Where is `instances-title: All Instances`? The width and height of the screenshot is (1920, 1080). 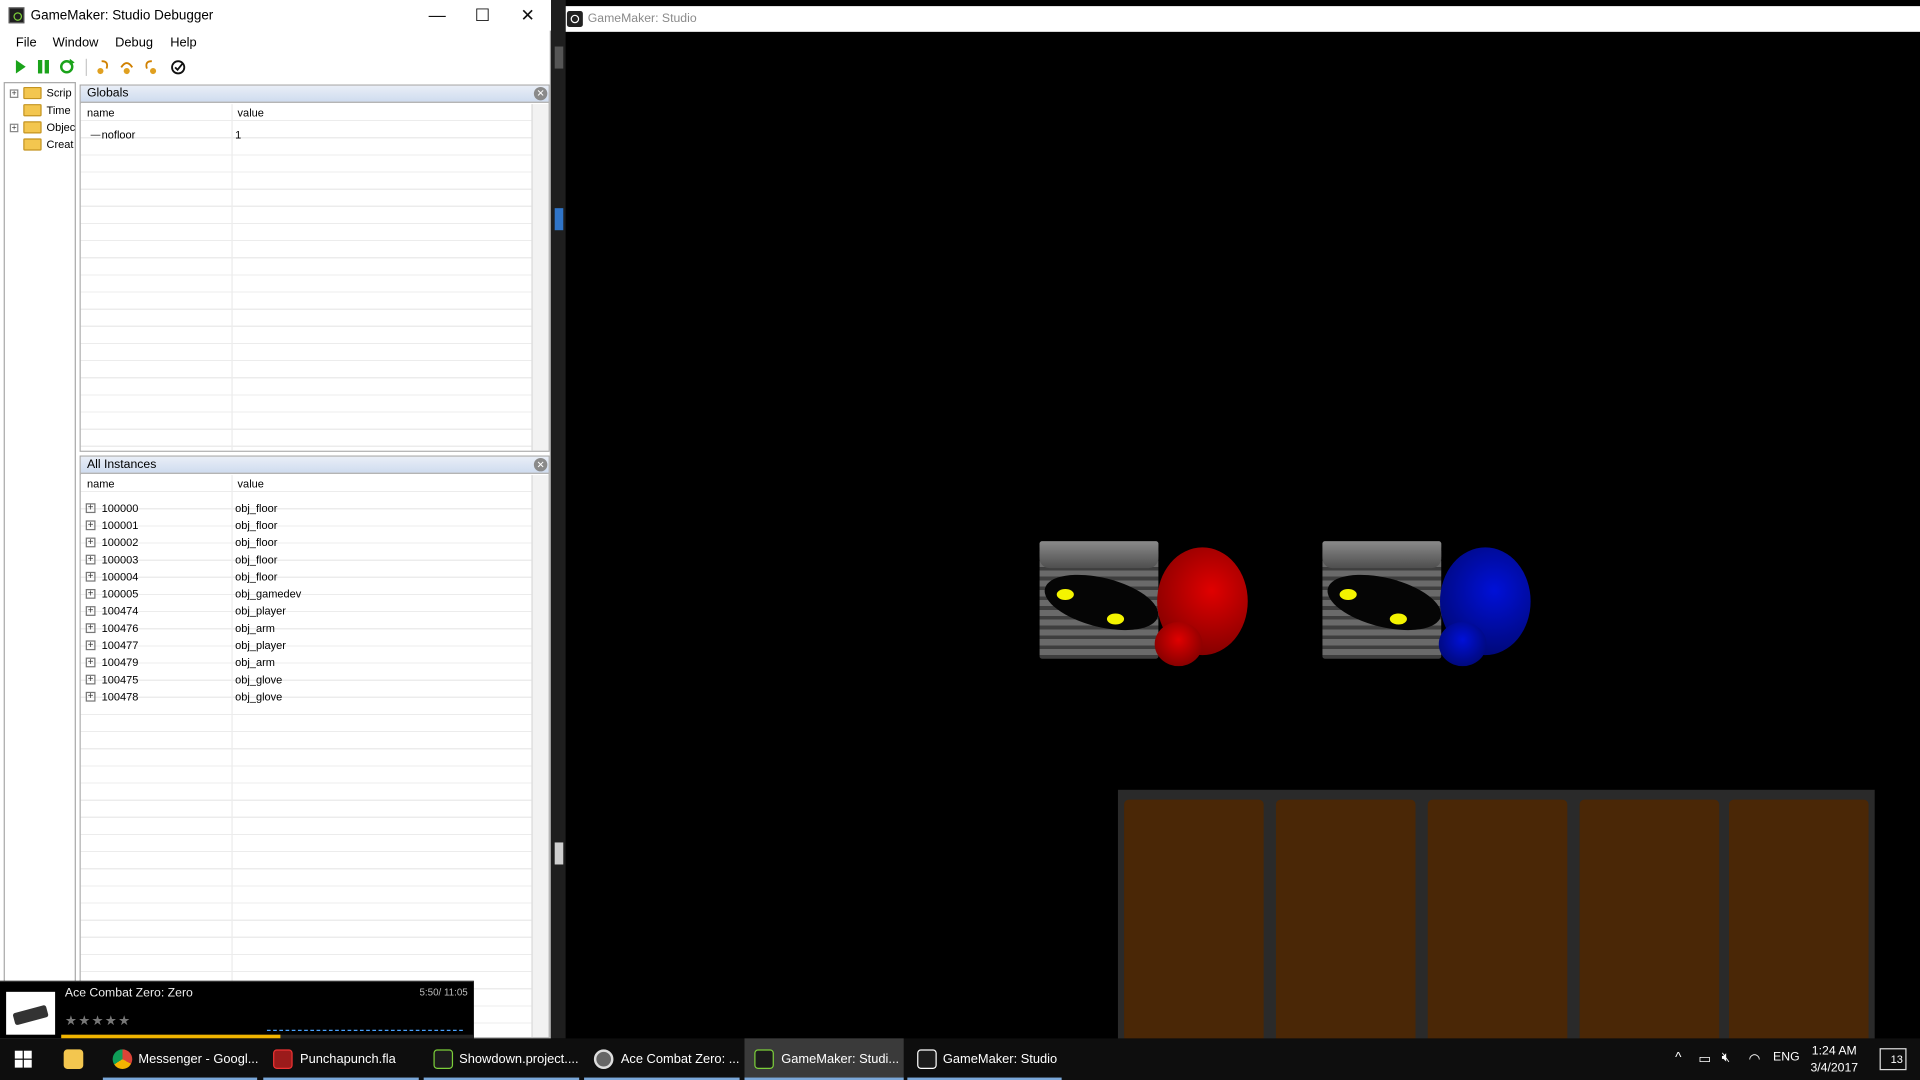
instances-title: All Instances is located at coordinates (121, 464).